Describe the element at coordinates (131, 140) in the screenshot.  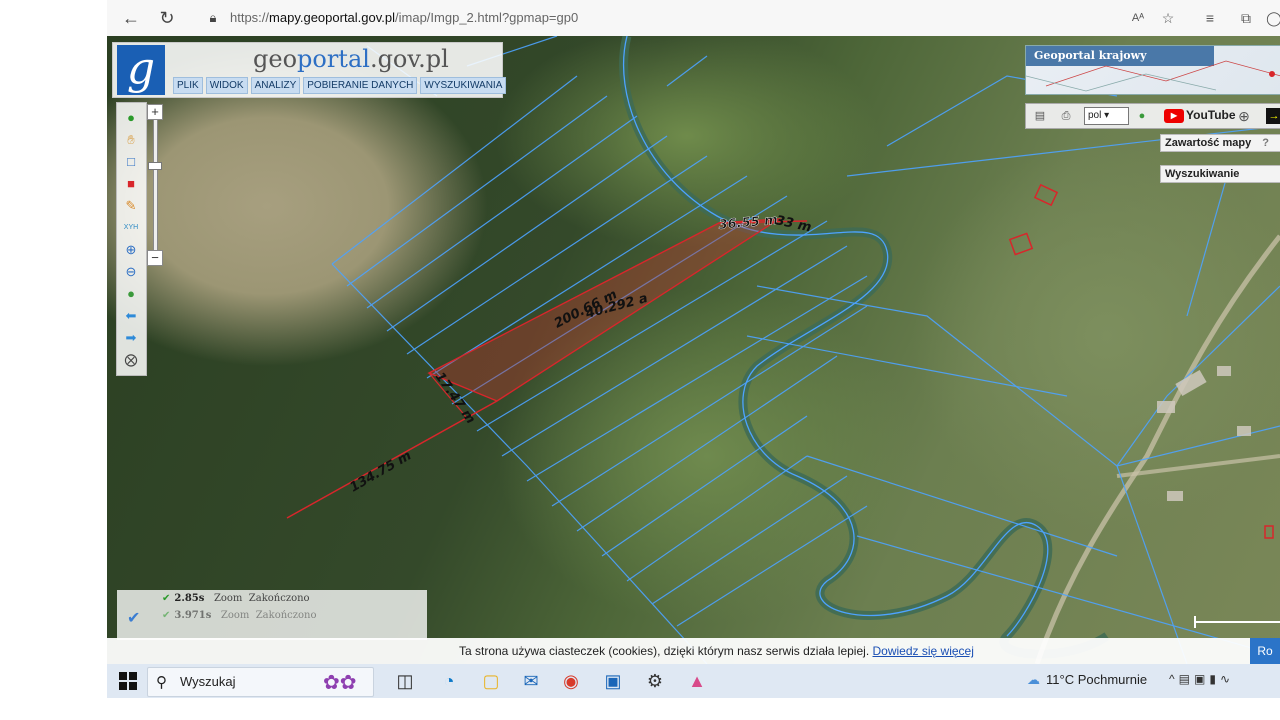
I see `pan-hand-icon: ✋︎` at that location.